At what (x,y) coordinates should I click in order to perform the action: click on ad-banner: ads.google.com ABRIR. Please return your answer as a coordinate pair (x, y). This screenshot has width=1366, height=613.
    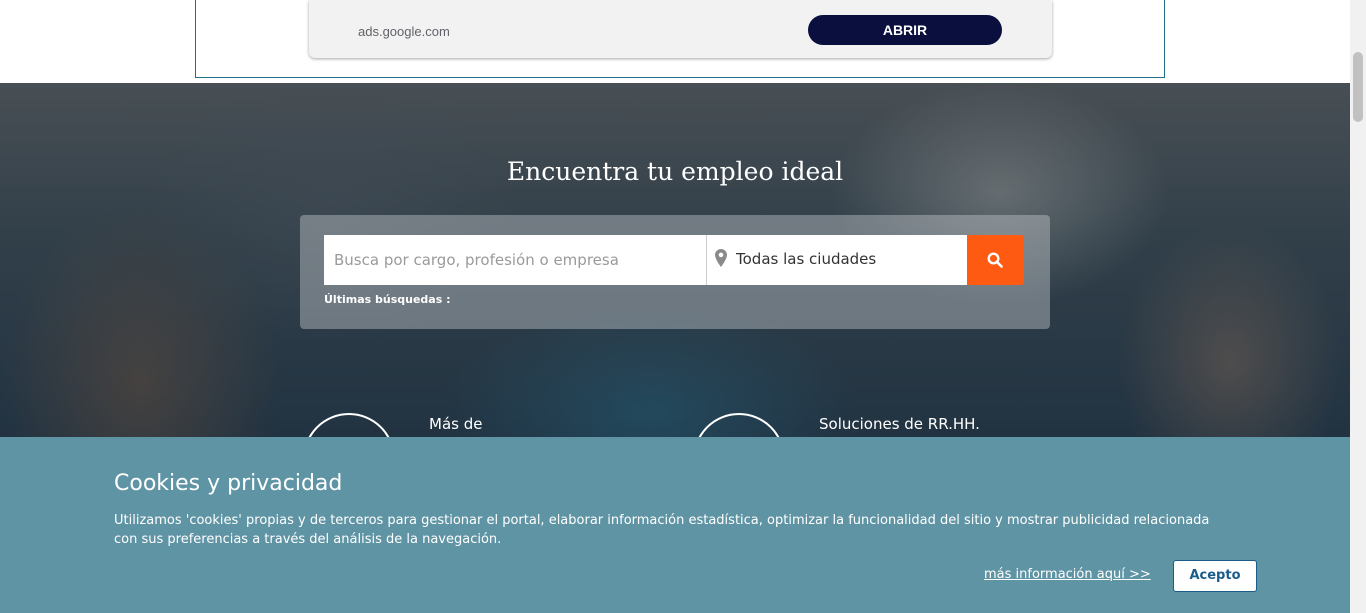
    Looking at the image, I should click on (680, 39).